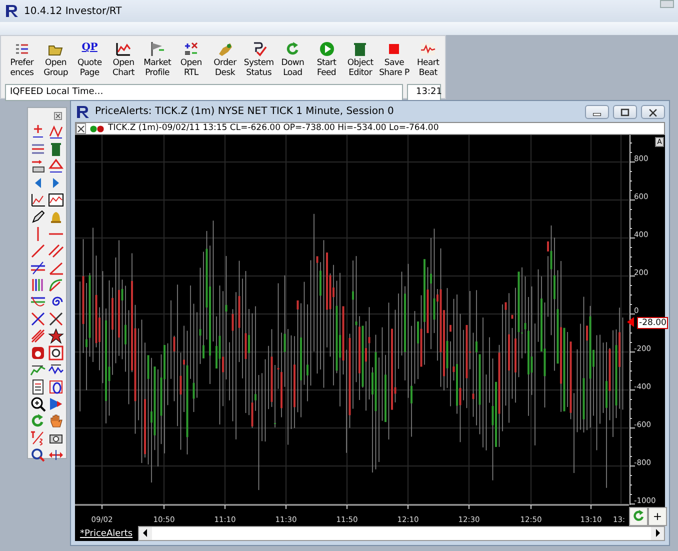 The image size is (678, 551). What do you see at coordinates (424, 92) in the screenshot?
I see `time-field: 13:21` at bounding box center [424, 92].